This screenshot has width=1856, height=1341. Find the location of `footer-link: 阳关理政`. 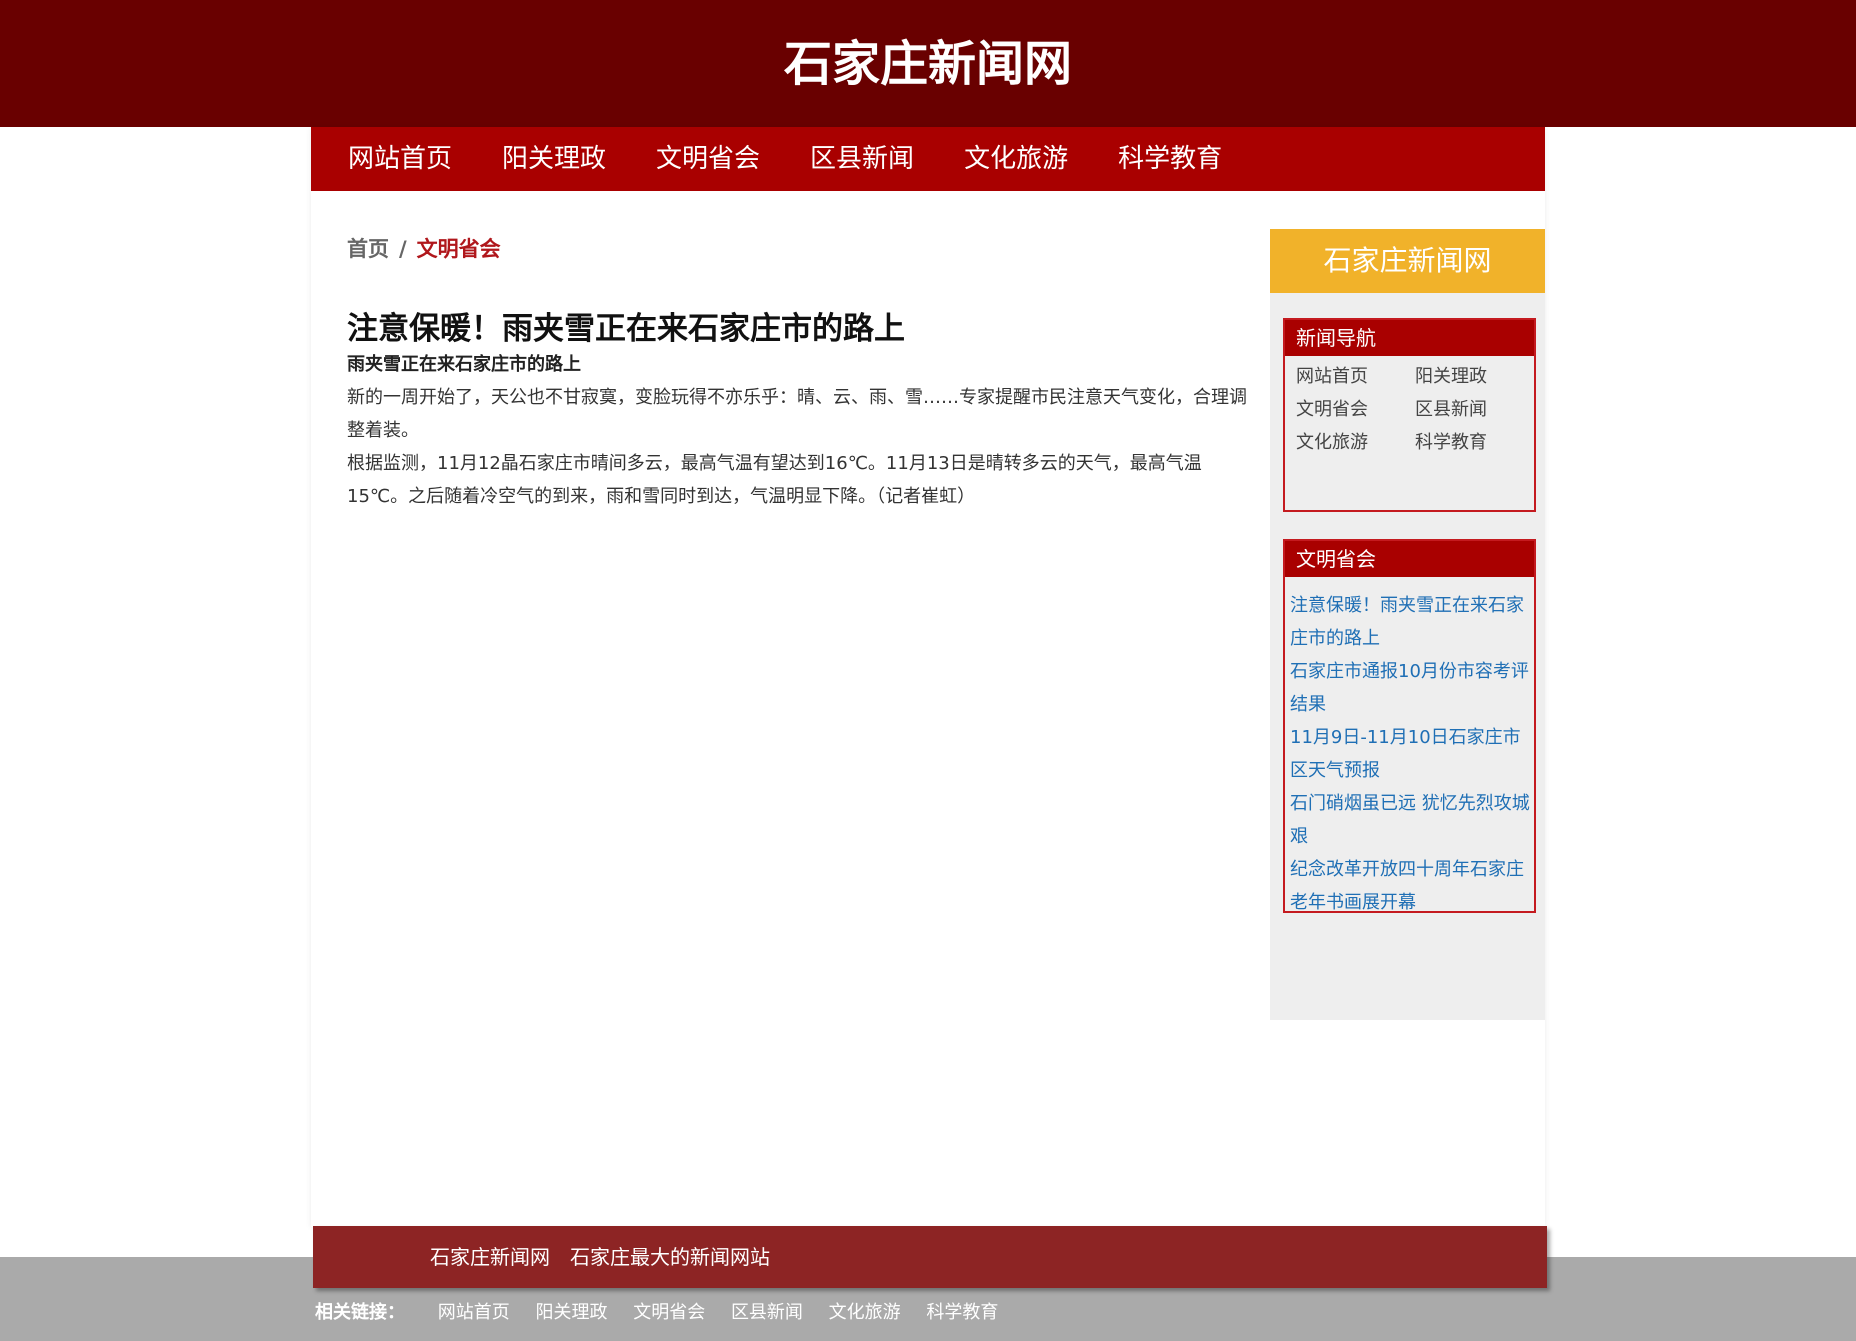

footer-link: 阳关理政 is located at coordinates (571, 1312).